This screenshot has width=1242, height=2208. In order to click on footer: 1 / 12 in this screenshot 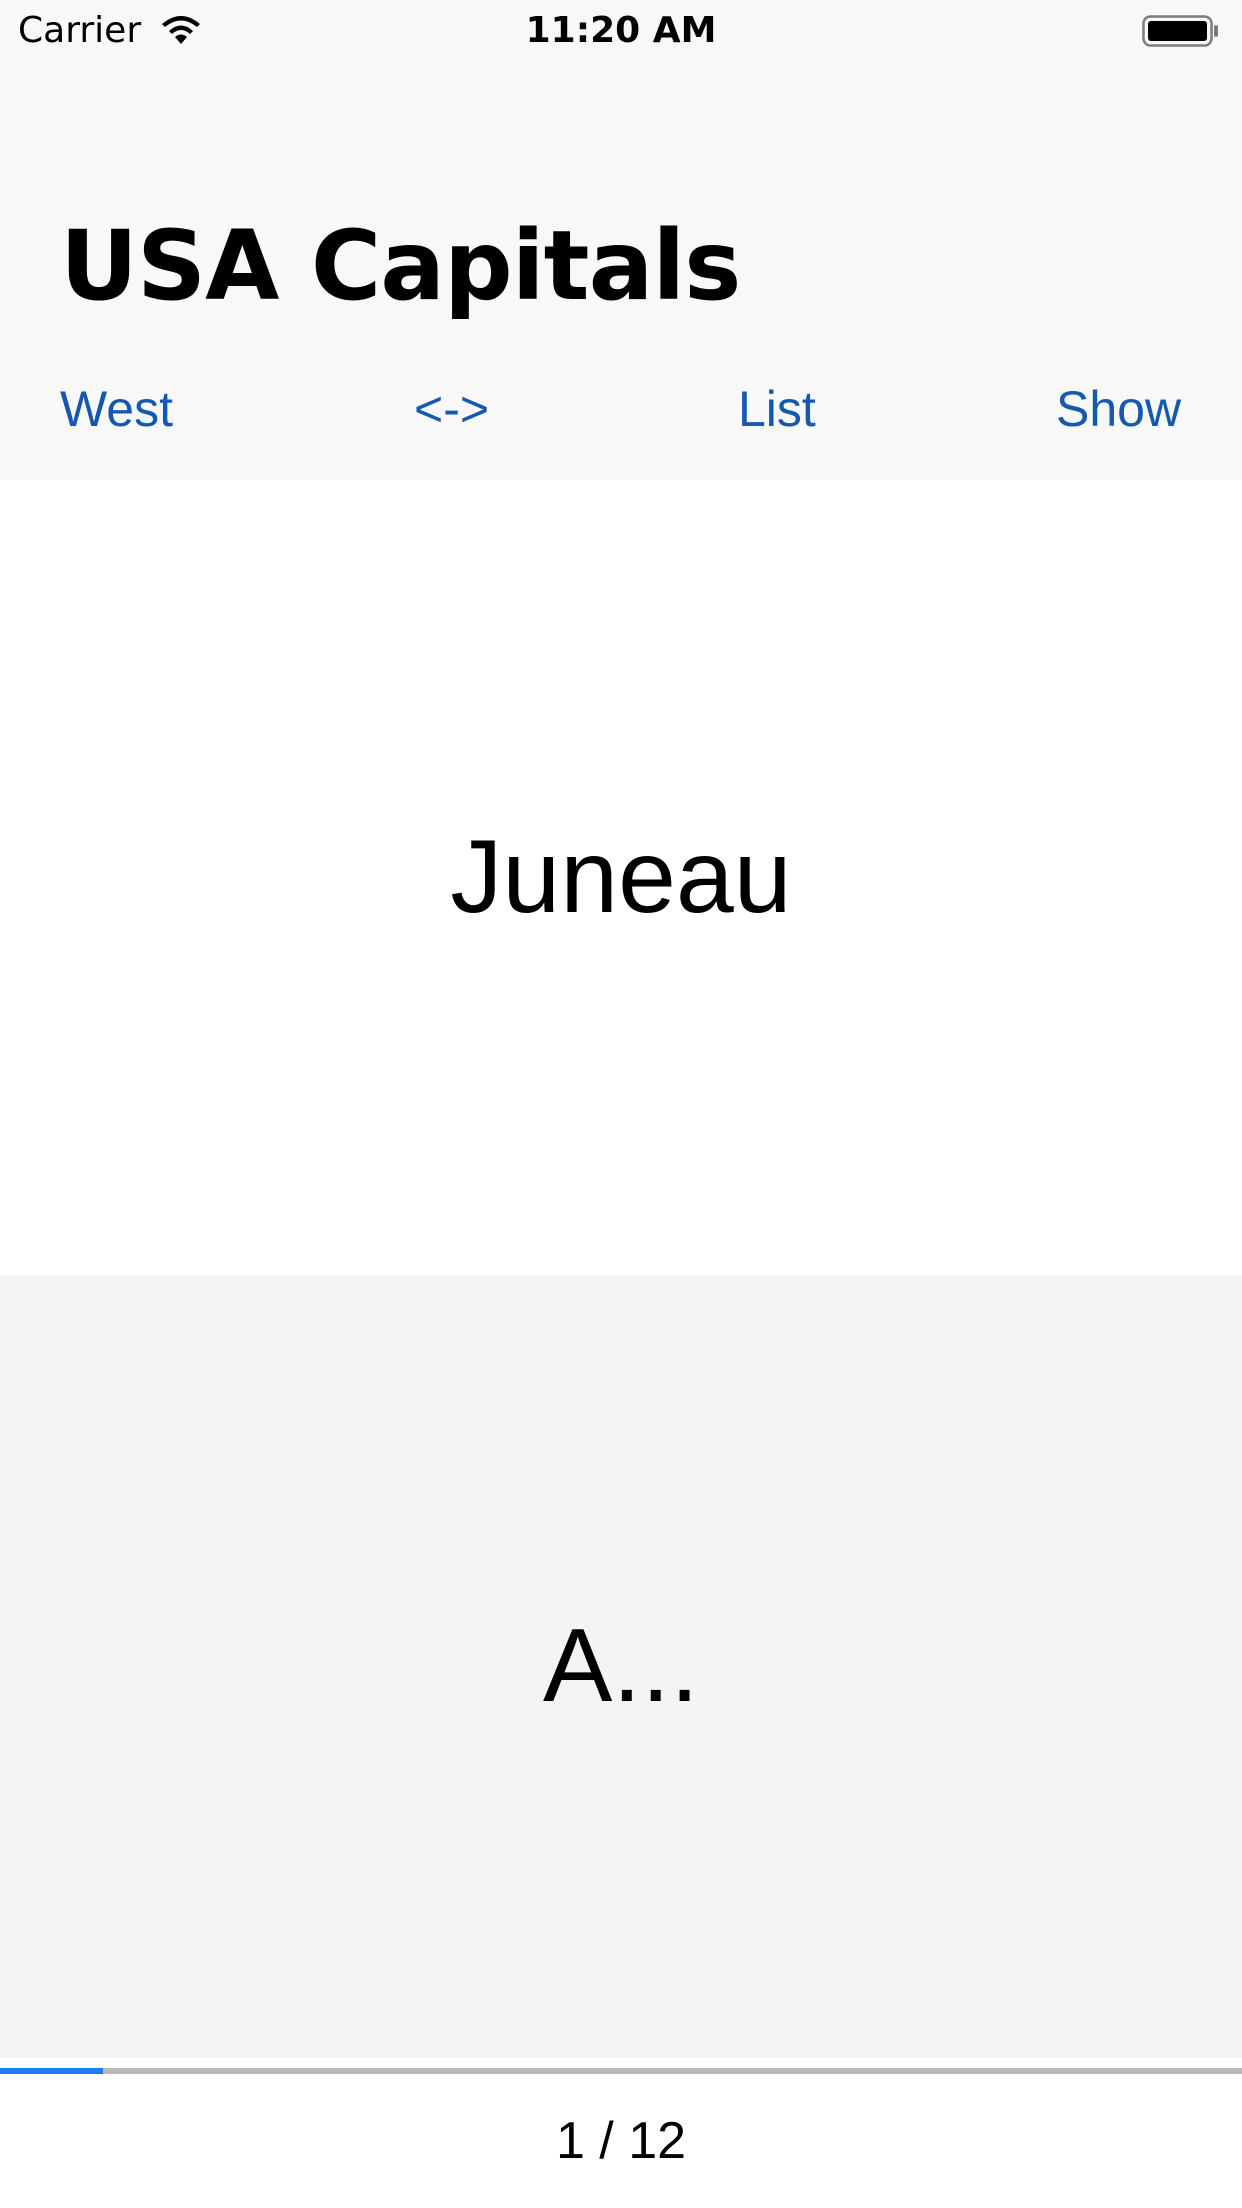, I will do `click(621, 2141)`.